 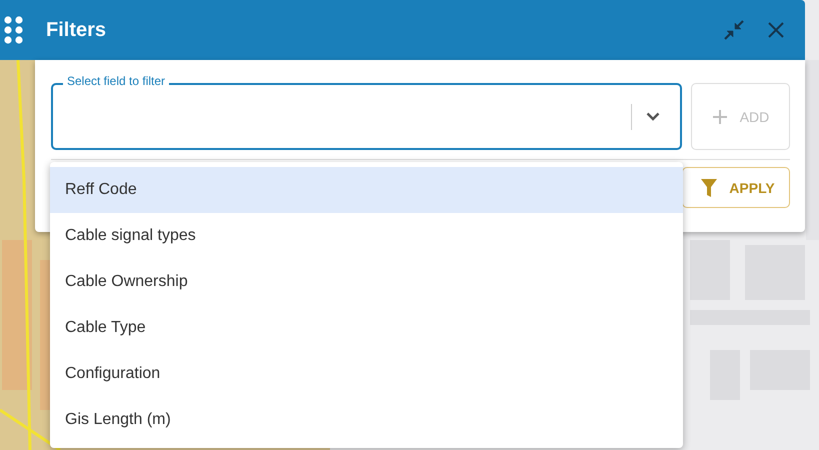 I want to click on field-label: Select field to filter, so click(x=116, y=81).